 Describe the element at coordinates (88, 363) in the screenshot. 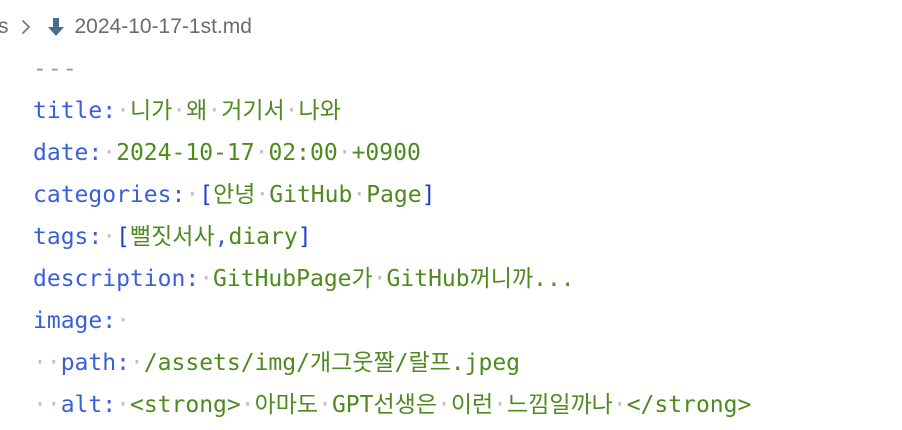

I see `yaml-key: path` at that location.